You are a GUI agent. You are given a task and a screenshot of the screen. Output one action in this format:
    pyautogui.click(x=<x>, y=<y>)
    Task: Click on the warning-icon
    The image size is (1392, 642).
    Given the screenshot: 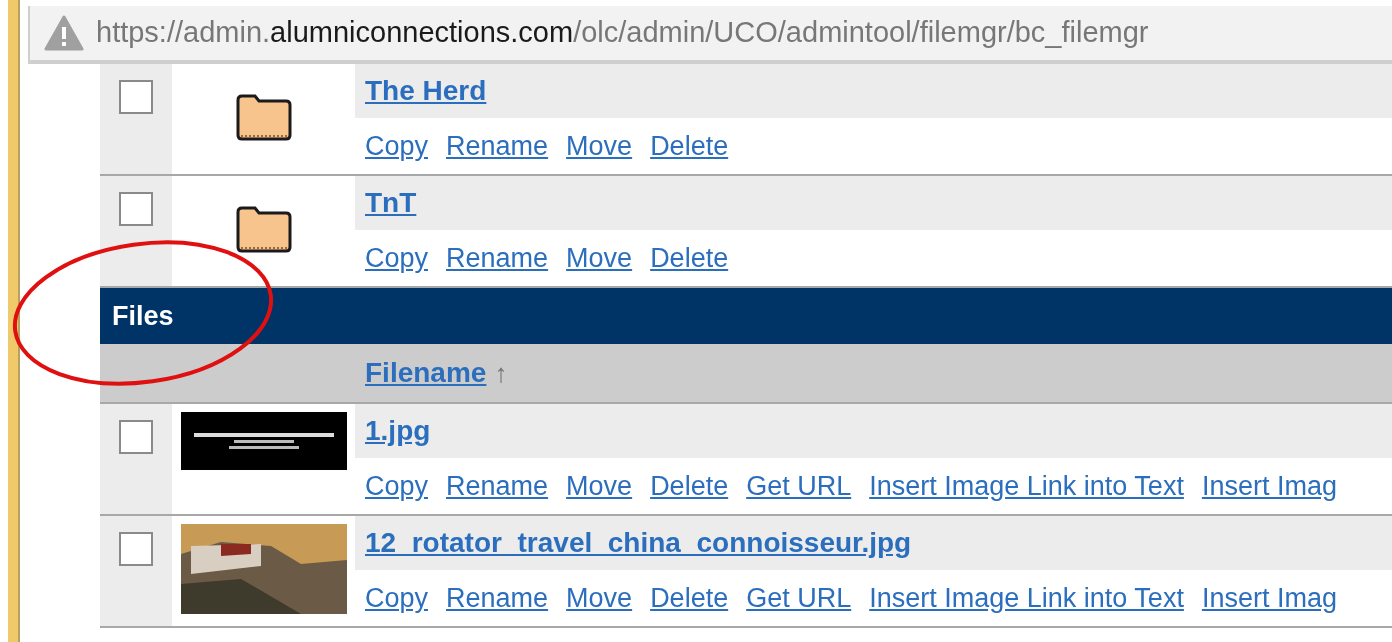 What is the action you would take?
    pyautogui.click(x=64, y=33)
    